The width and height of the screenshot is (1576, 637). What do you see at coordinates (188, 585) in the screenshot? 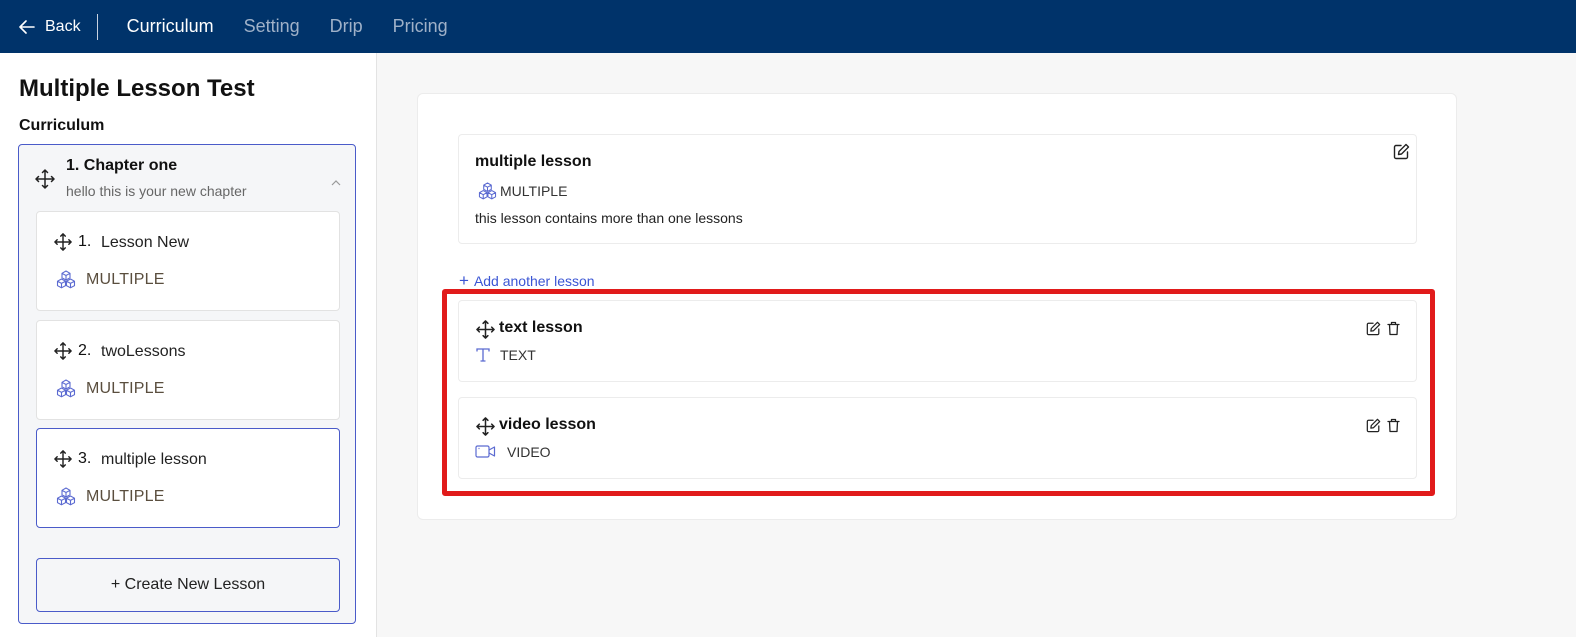
I see `create-lesson-button: + Create New Lesson` at bounding box center [188, 585].